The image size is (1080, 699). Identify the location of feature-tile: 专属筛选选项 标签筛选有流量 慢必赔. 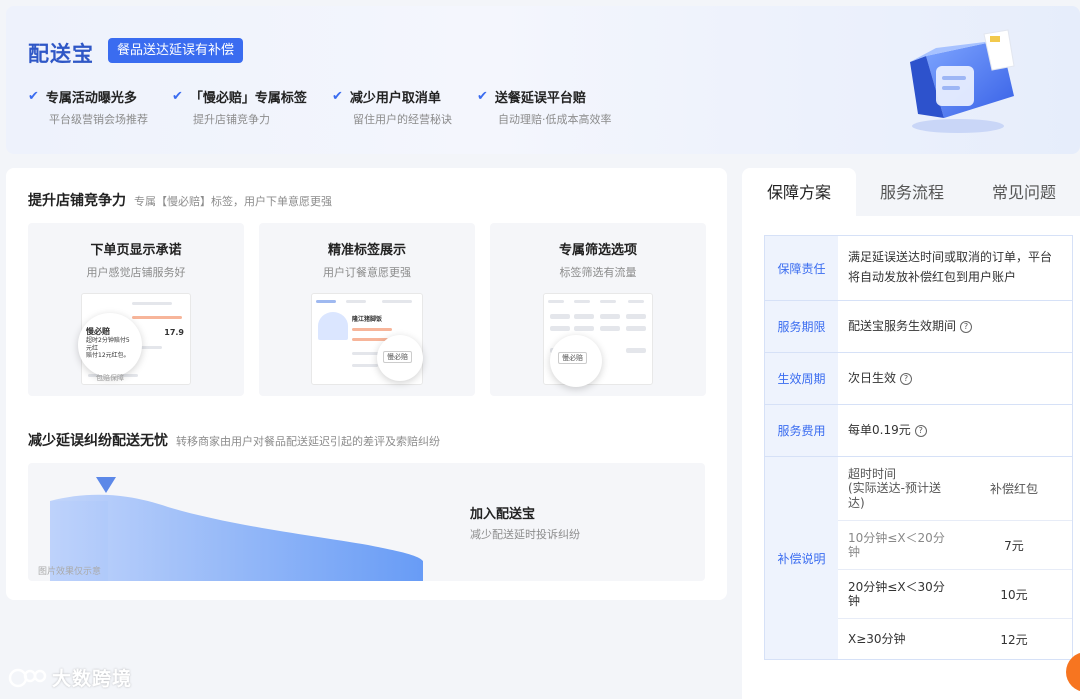
(598, 309).